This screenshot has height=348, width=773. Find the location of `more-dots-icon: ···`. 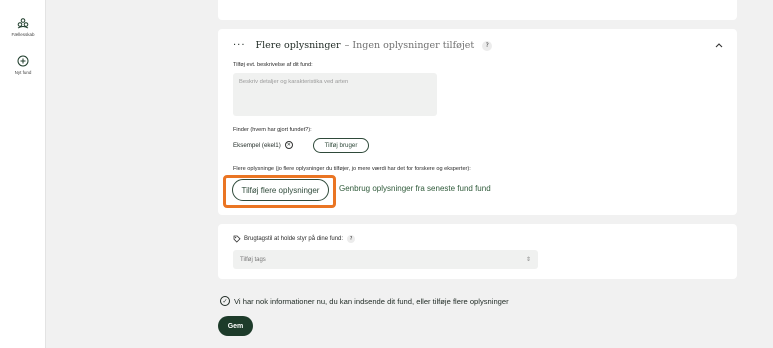

more-dots-icon: ··· is located at coordinates (239, 45).